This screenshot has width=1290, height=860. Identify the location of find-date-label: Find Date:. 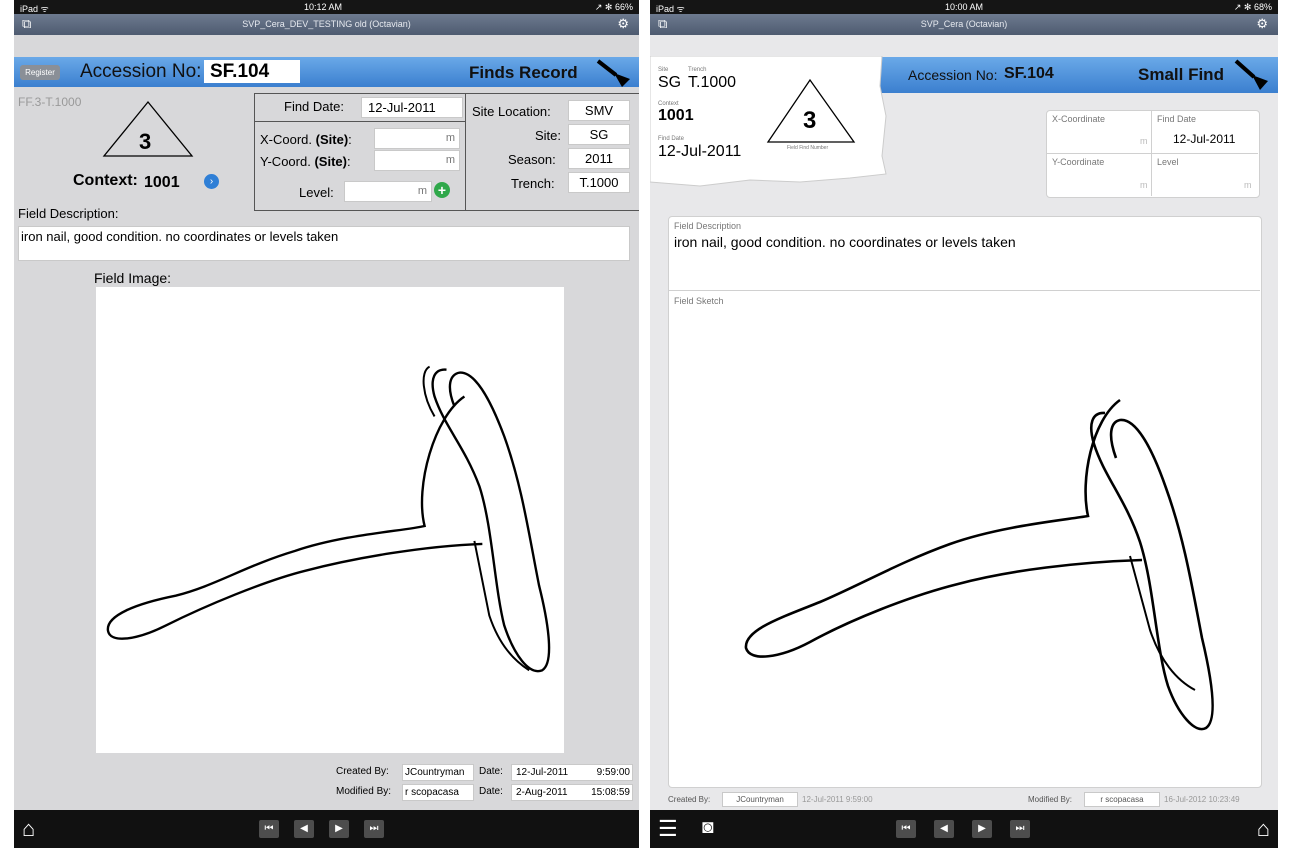
(314, 106).